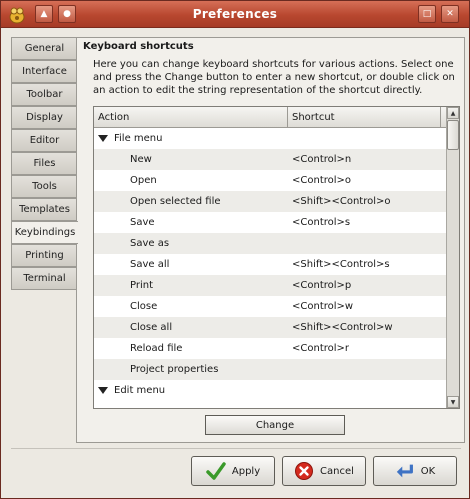 This screenshot has height=499, width=470. I want to click on table-row: Open selected file <Shift><Control>o, so click(270, 201).